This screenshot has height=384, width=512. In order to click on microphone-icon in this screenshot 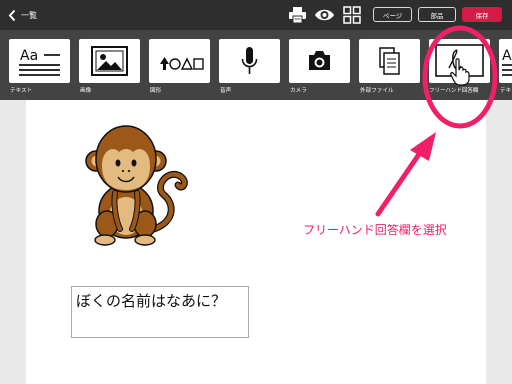, I will do `click(249, 60)`.